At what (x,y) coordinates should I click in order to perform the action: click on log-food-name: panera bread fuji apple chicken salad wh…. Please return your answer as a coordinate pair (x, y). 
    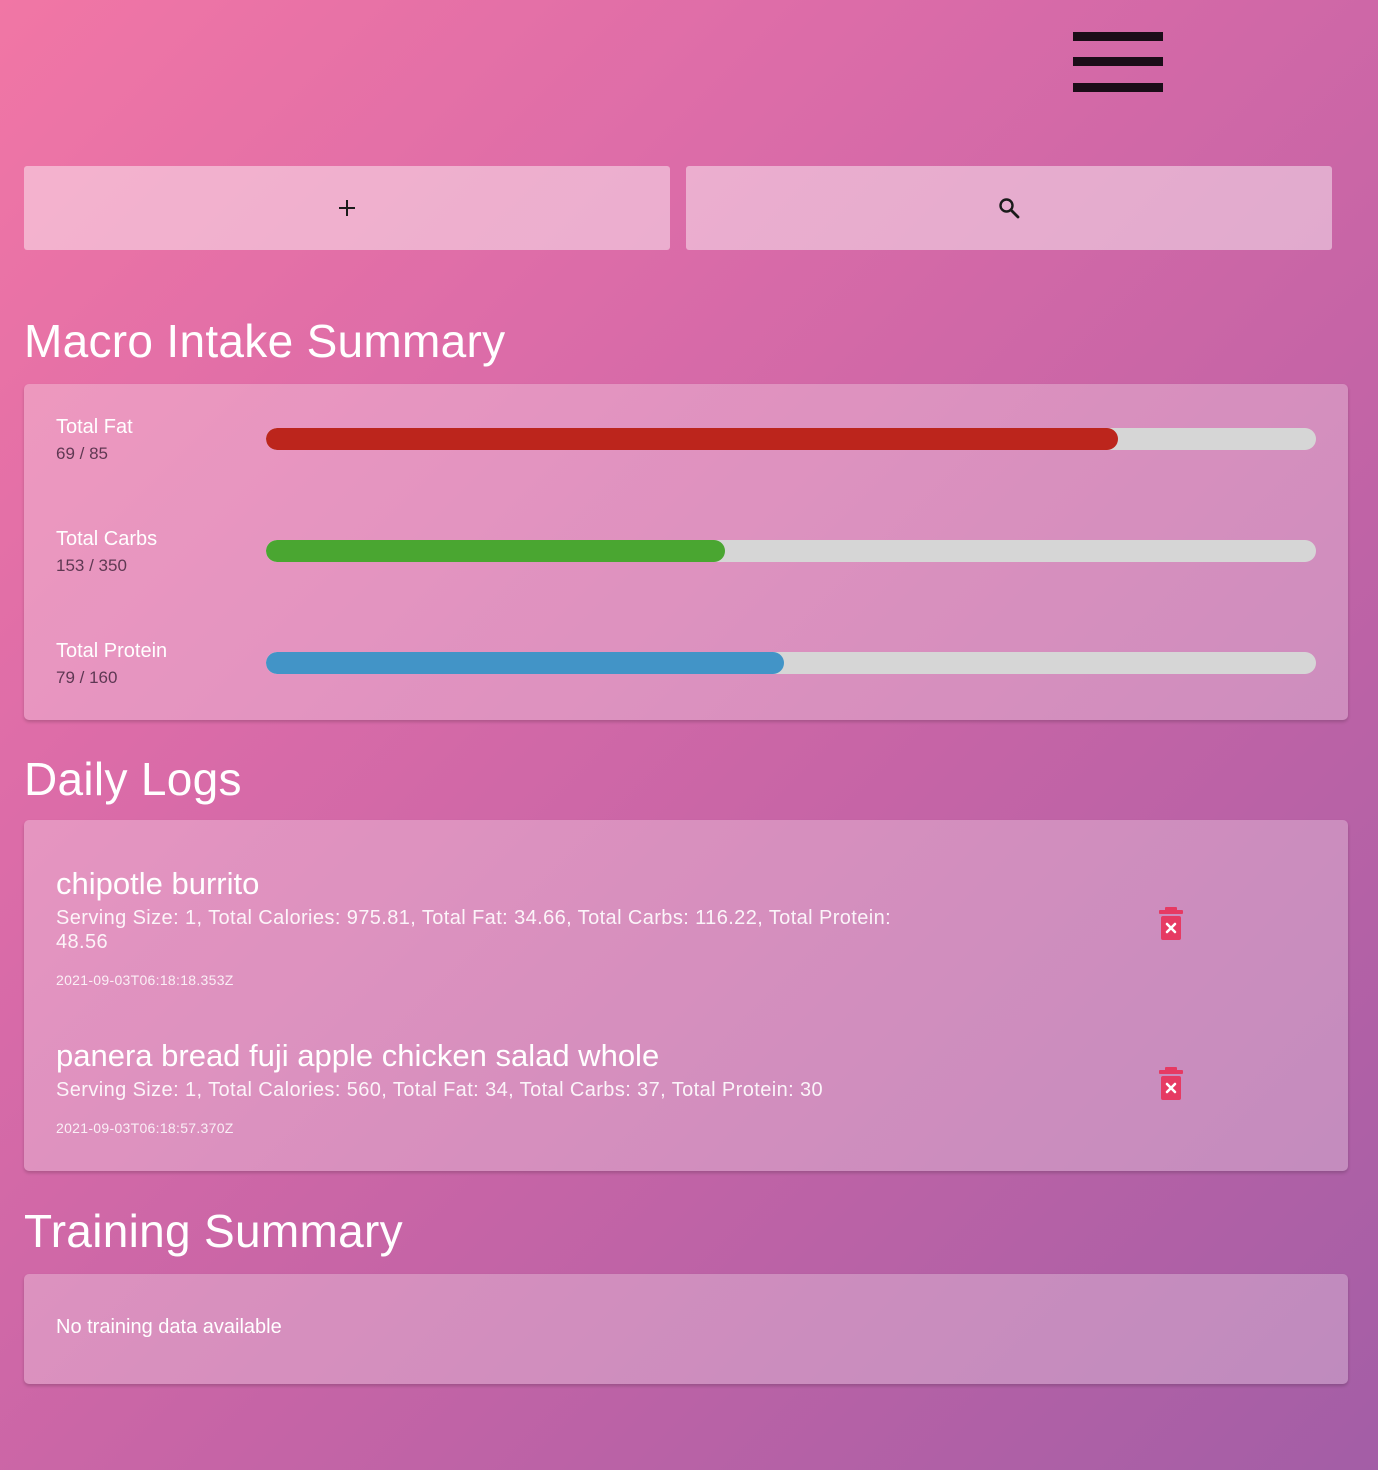
    Looking at the image, I should click on (358, 1055).